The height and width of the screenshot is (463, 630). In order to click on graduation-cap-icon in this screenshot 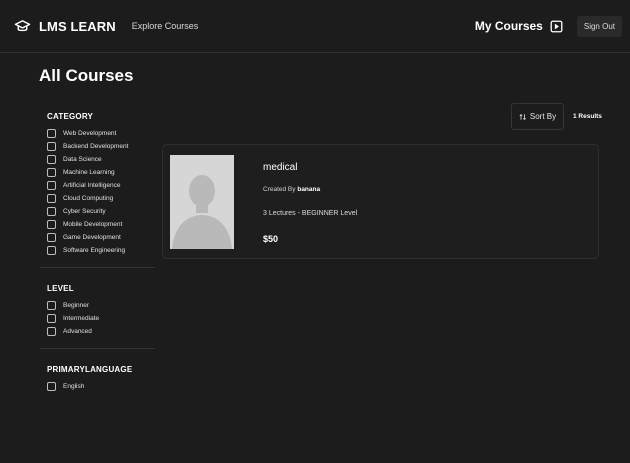, I will do `click(22, 25)`.